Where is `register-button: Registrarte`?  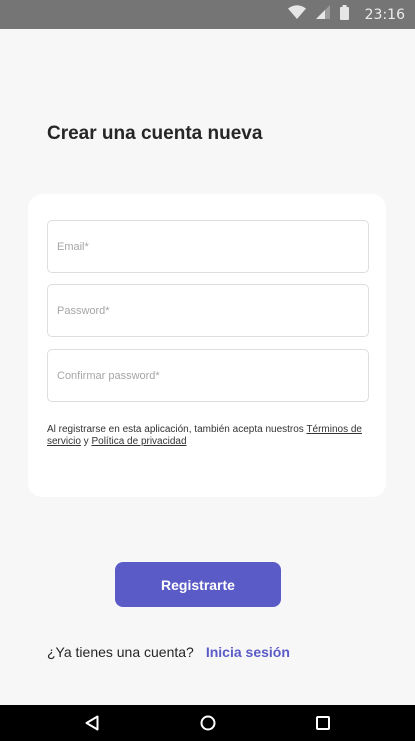
register-button: Registrarte is located at coordinates (198, 584).